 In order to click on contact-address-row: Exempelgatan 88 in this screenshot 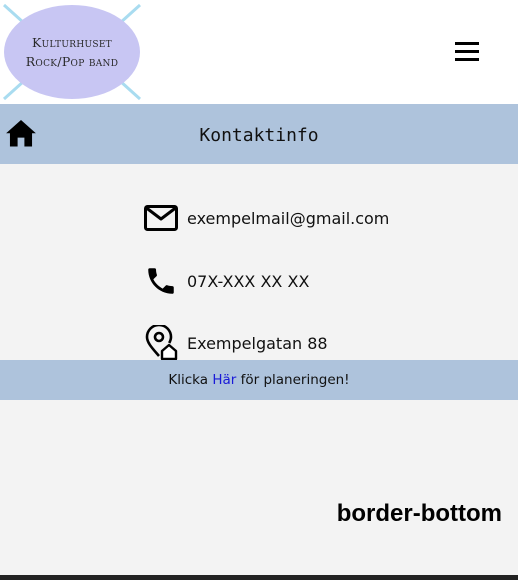, I will do `click(235, 343)`.